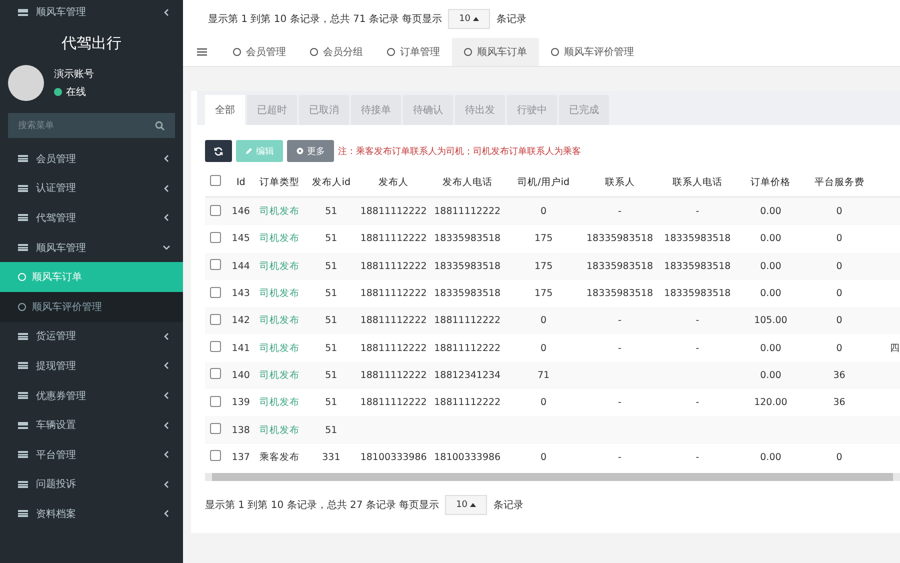 The width and height of the screenshot is (900, 563). I want to click on sidebar-item: 问题投诉, so click(91, 485).